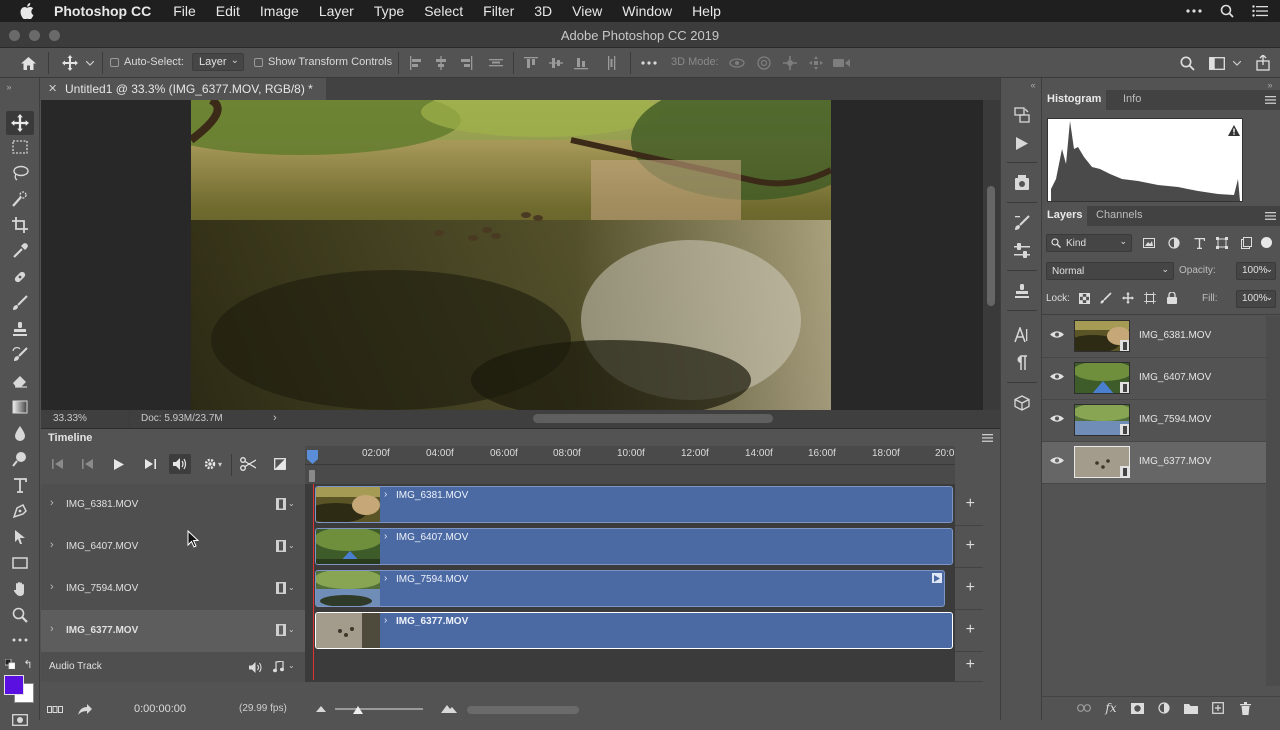 The height and width of the screenshot is (730, 1280). Describe the element at coordinates (1111, 708) in the screenshot. I see `layer-style-fx-icon: fx` at that location.